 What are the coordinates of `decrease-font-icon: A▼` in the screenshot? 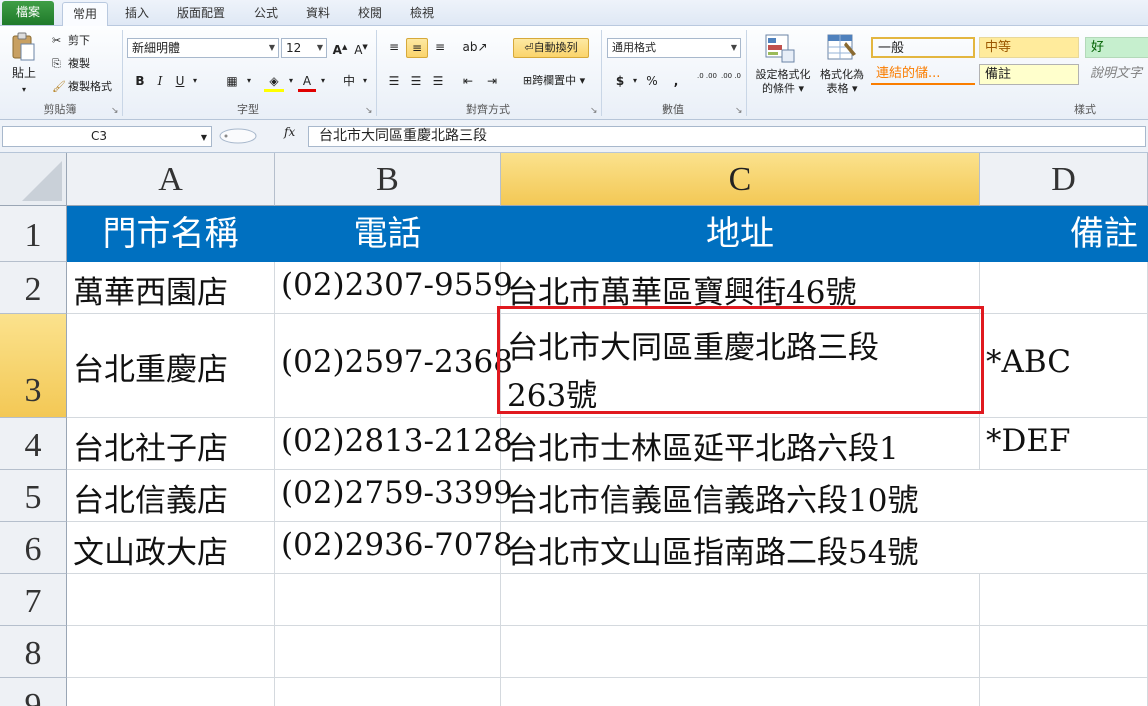 It's located at (361, 48).